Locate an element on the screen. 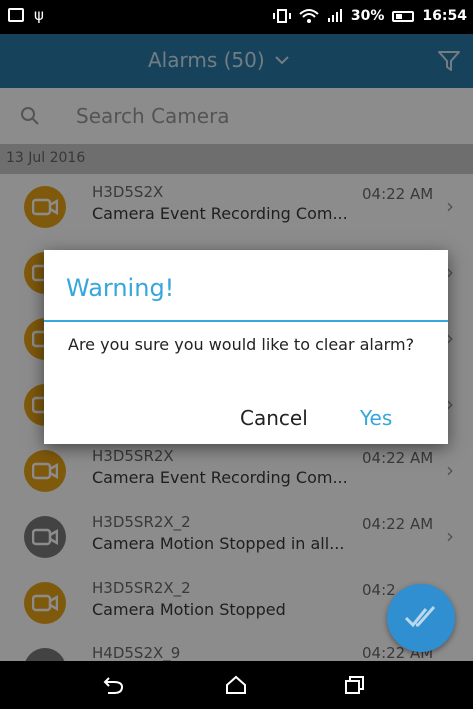  cancel-button: Cancel is located at coordinates (274, 418).